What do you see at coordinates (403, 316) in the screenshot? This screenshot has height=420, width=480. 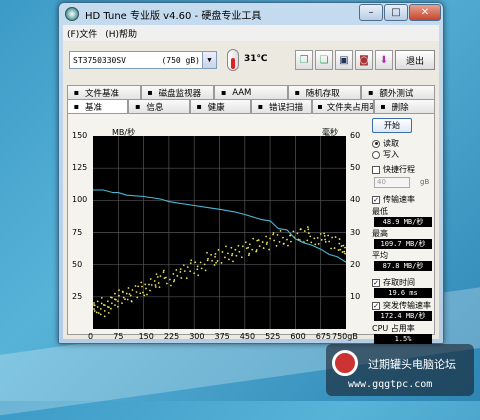 I see `burst-rate-value: 172.4 MB/秒` at bounding box center [403, 316].